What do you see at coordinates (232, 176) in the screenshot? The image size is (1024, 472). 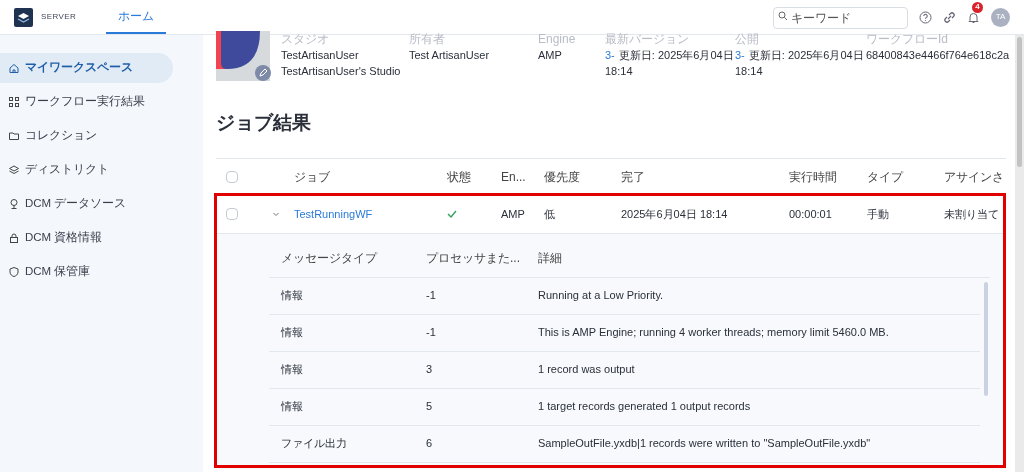 I see `select-all-checkbox` at bounding box center [232, 176].